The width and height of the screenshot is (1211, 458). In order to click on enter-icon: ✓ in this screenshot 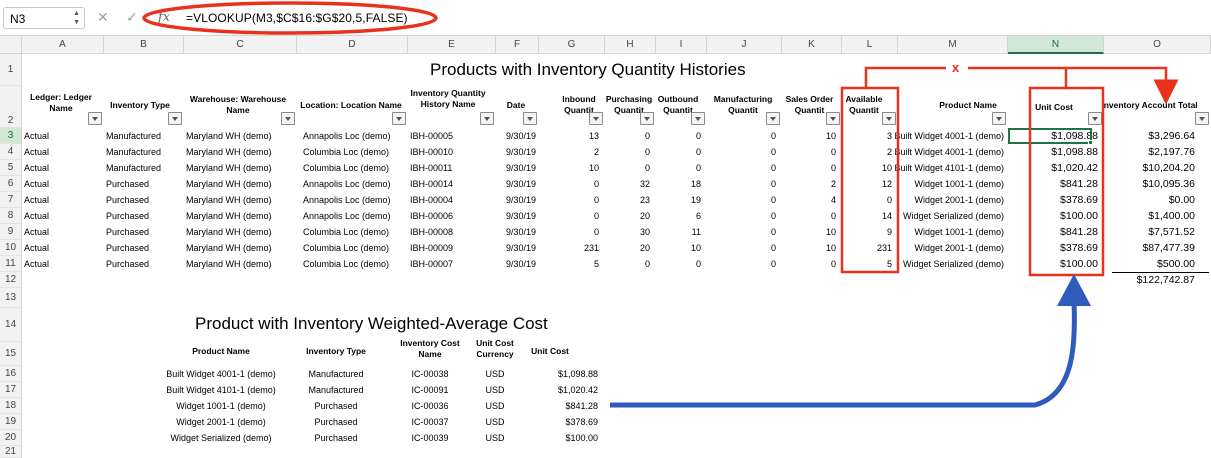, I will do `click(132, 17)`.